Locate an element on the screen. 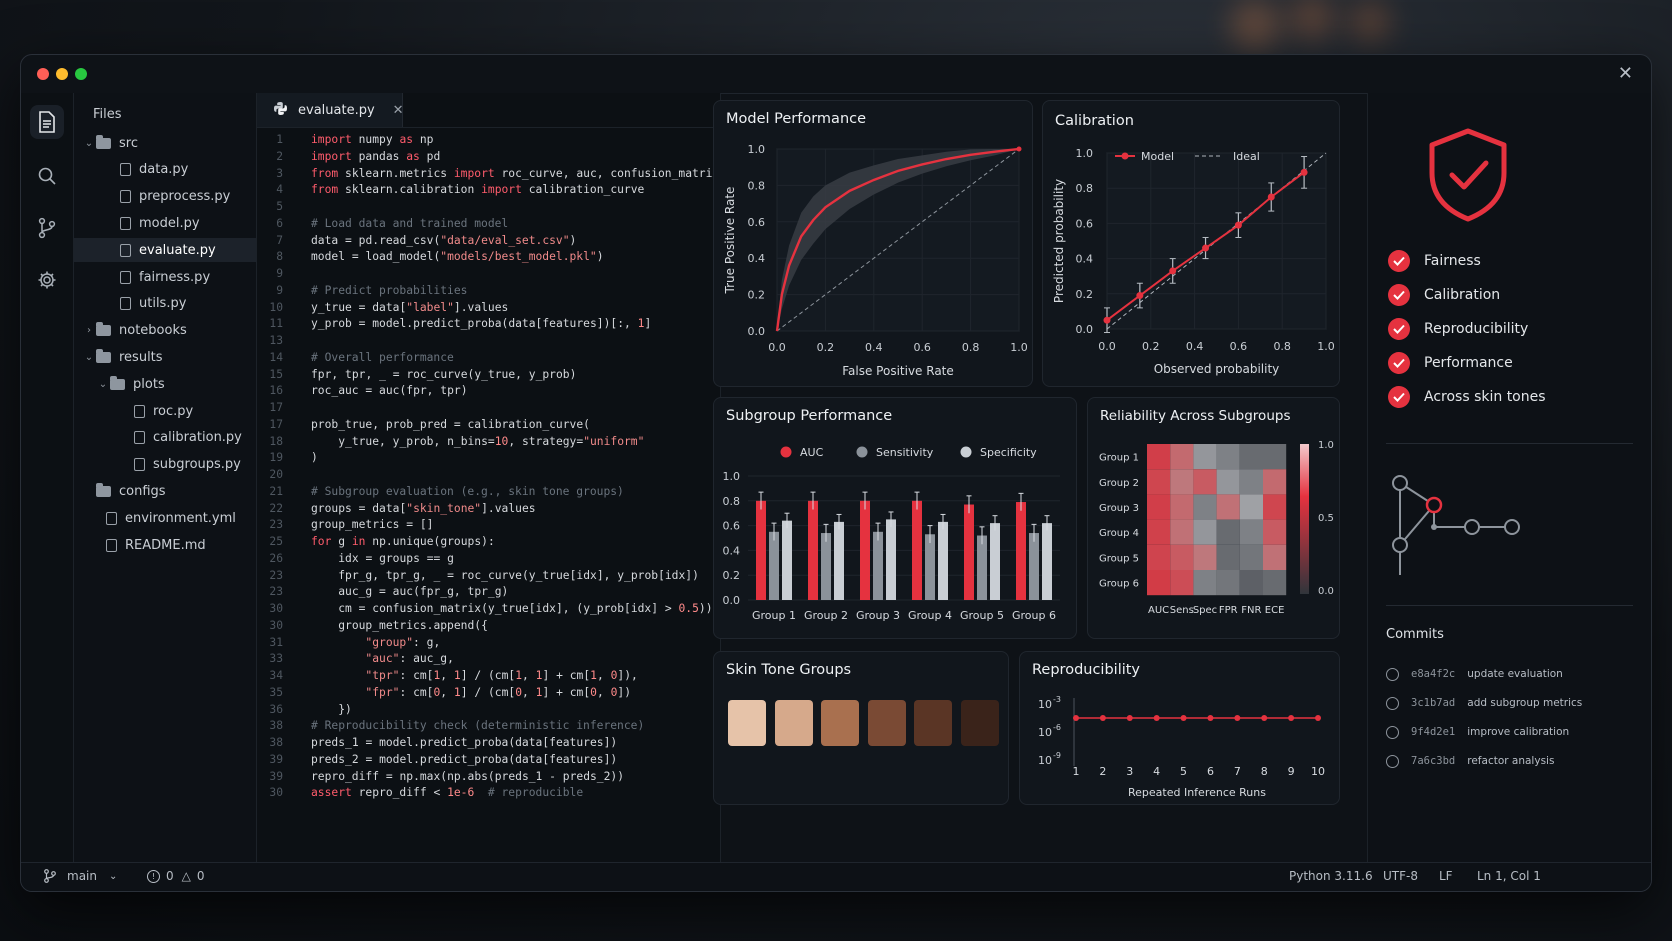 The height and width of the screenshot is (941, 1672). y-axis-label: Predicted probability is located at coordinates (1059, 241).